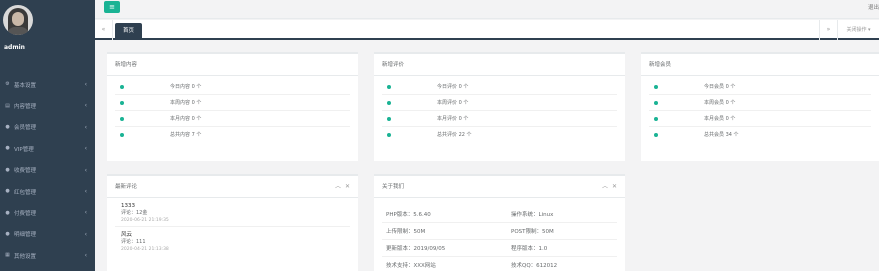 The height and width of the screenshot is (271, 879). I want to click on stat-text: 今日内容 0 个, so click(186, 87).